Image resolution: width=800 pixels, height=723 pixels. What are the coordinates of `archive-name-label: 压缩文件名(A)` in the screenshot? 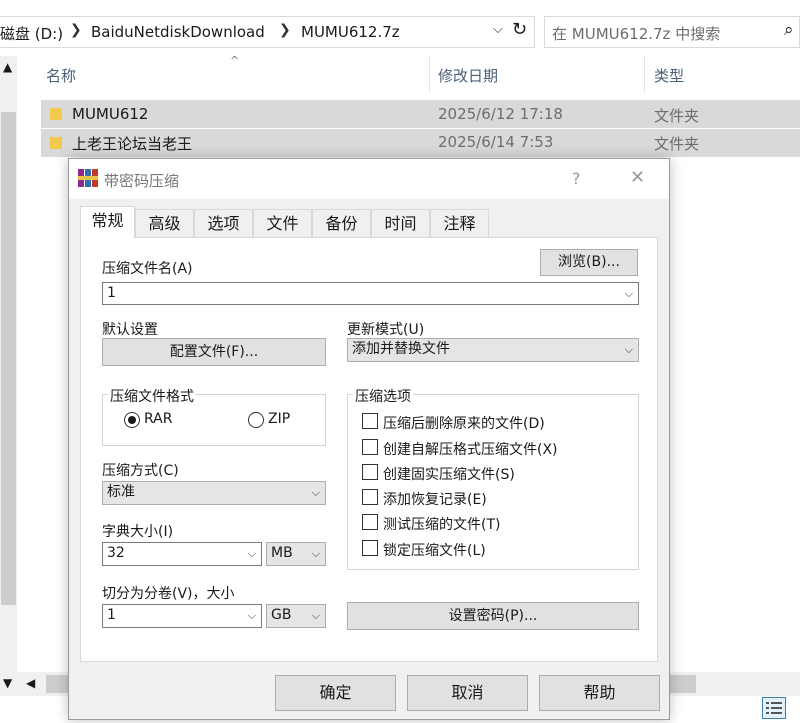 It's located at (147, 269).